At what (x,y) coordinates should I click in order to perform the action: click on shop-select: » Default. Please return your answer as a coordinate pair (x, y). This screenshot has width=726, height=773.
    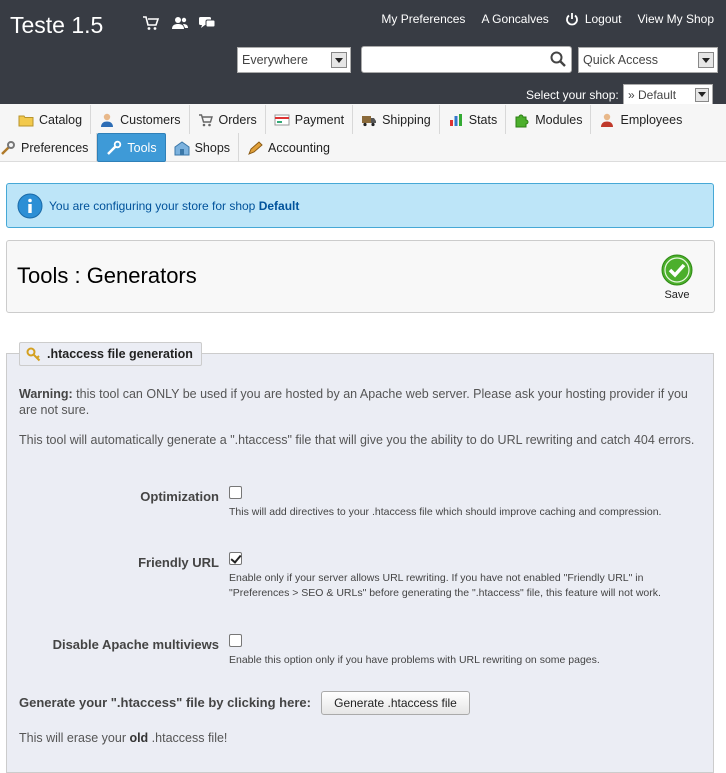
    Looking at the image, I should click on (668, 94).